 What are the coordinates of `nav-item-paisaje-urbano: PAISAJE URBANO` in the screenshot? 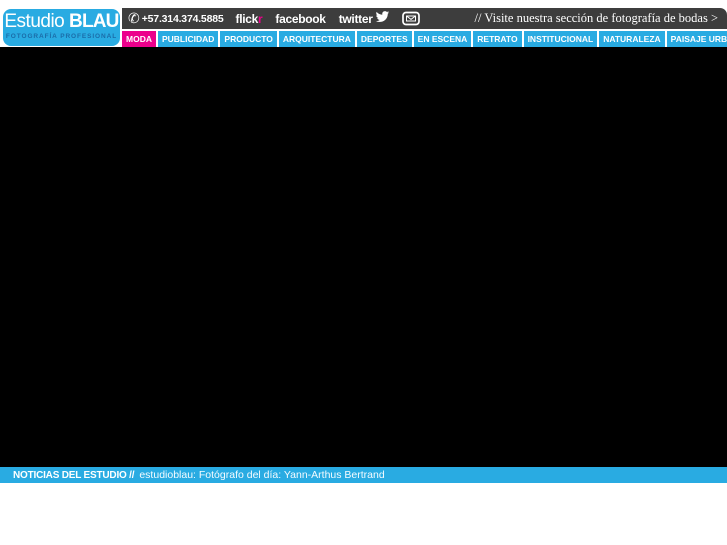 It's located at (696, 39).